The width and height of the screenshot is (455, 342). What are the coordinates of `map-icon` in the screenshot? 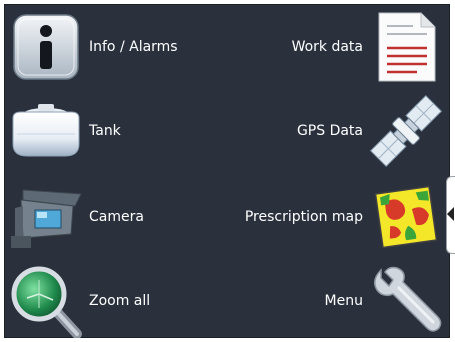 It's located at (406, 217).